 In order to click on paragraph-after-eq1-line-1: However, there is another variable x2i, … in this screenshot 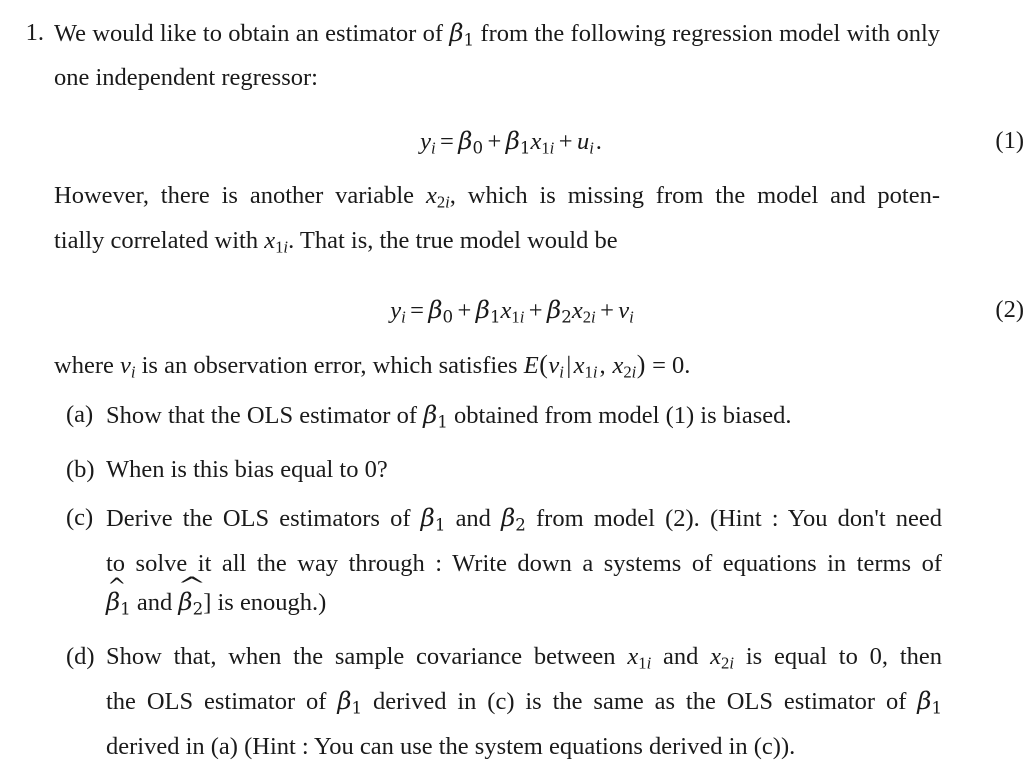, I will do `click(497, 199)`.